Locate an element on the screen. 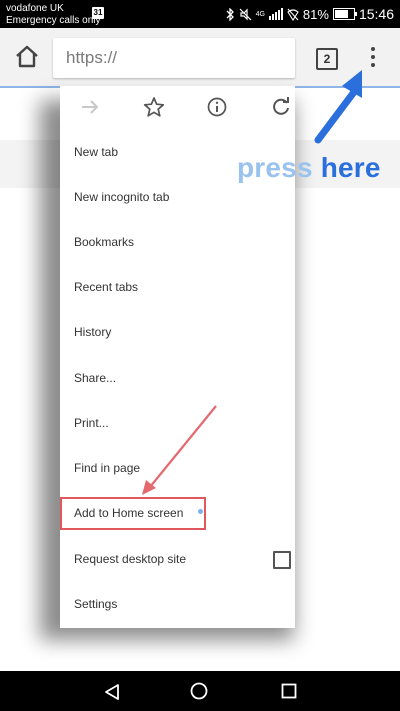 Image resolution: width=400 pixels, height=711 pixels. home-circle-icon is located at coordinates (199, 691).